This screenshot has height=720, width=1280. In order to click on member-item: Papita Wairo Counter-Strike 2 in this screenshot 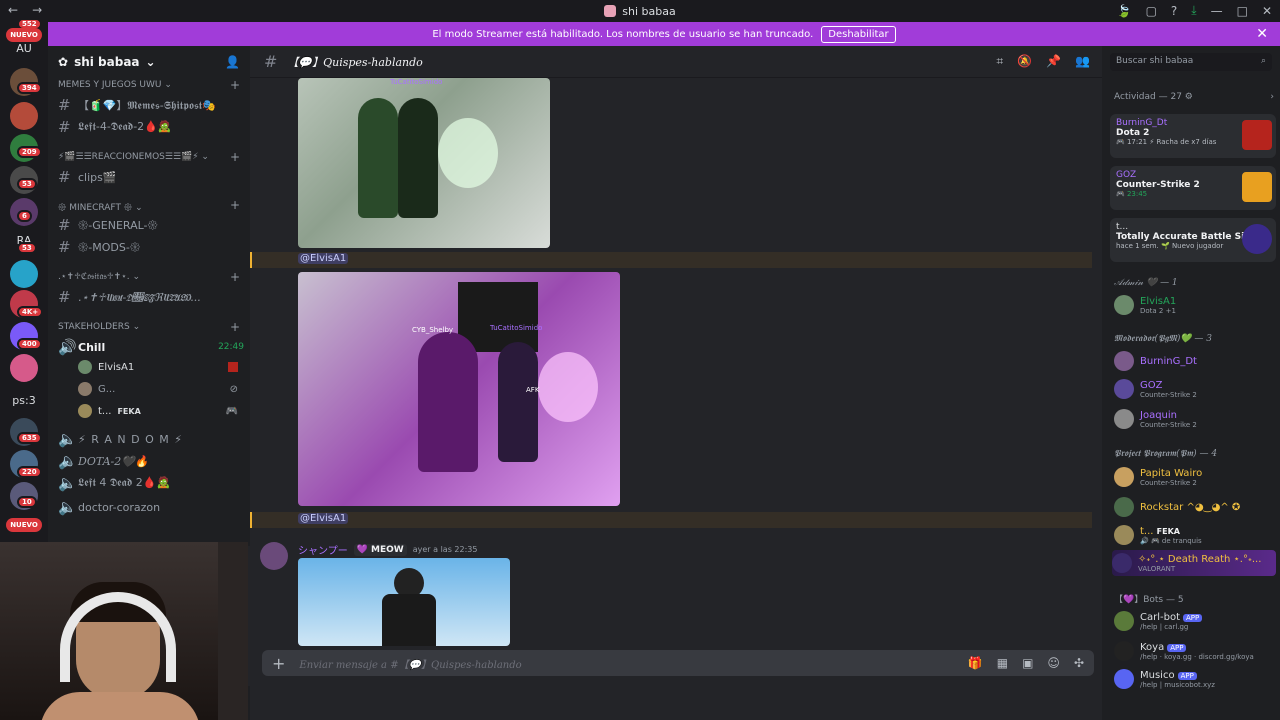, I will do `click(1194, 477)`.